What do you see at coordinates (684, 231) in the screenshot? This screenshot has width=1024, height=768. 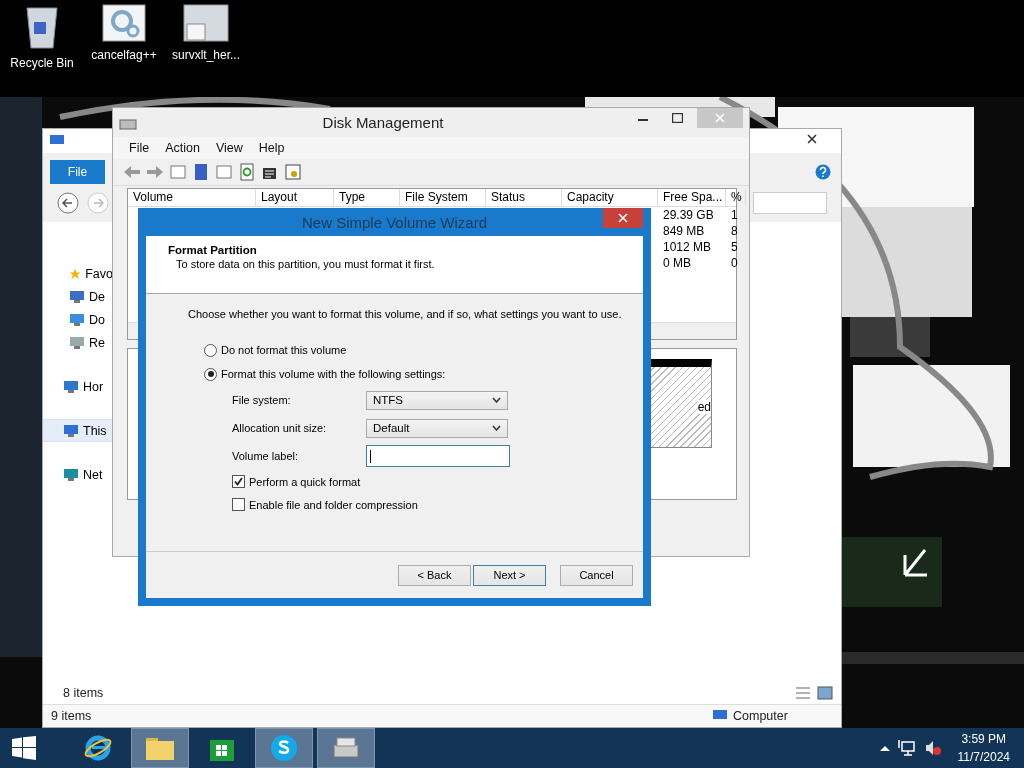 I see `table-cell-text: 849 MB` at bounding box center [684, 231].